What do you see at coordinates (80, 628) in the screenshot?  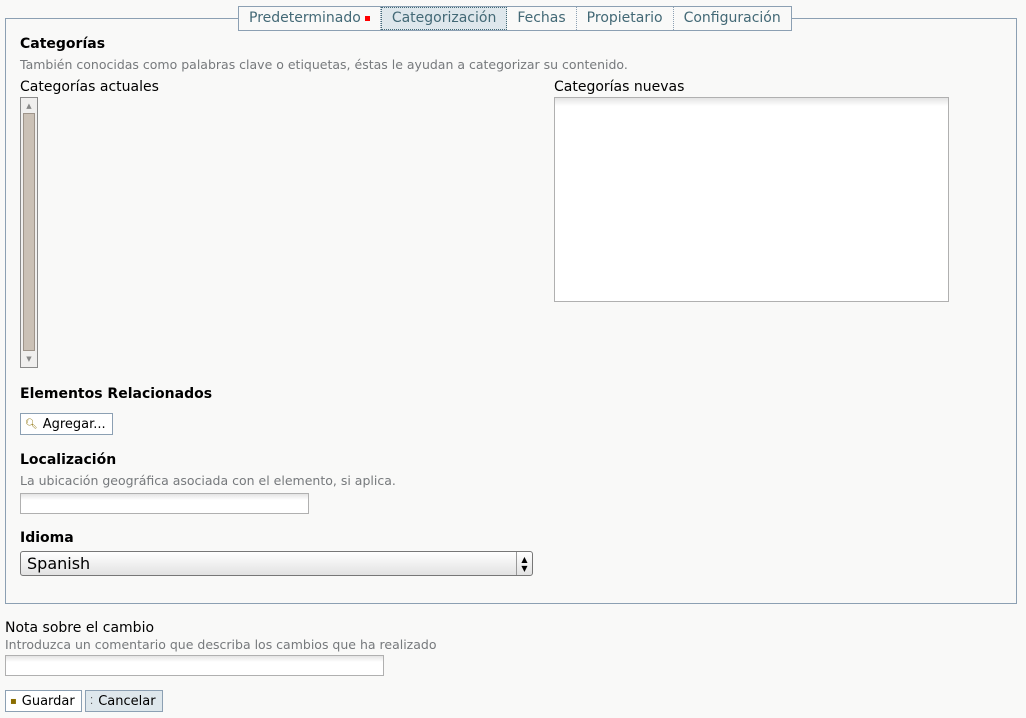 I see `change-note-title: Nota sobre el cambio` at bounding box center [80, 628].